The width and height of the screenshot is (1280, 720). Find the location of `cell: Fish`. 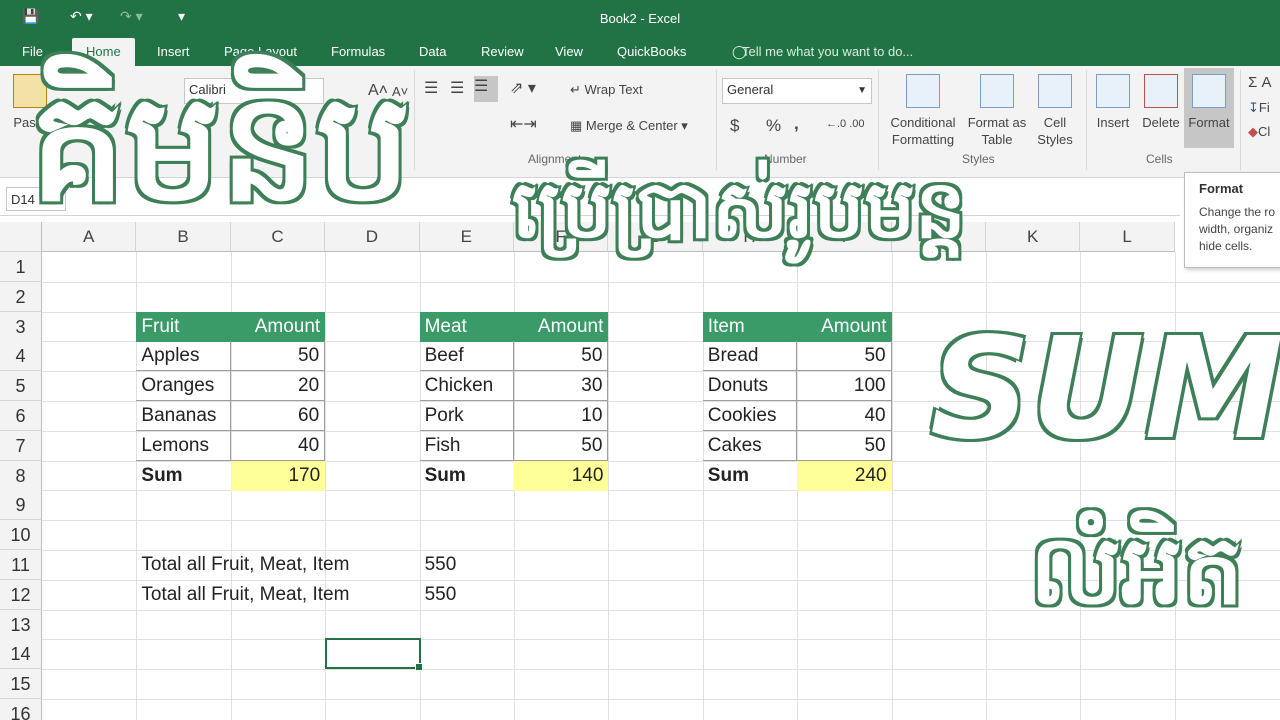

cell: Fish is located at coordinates (466, 445).